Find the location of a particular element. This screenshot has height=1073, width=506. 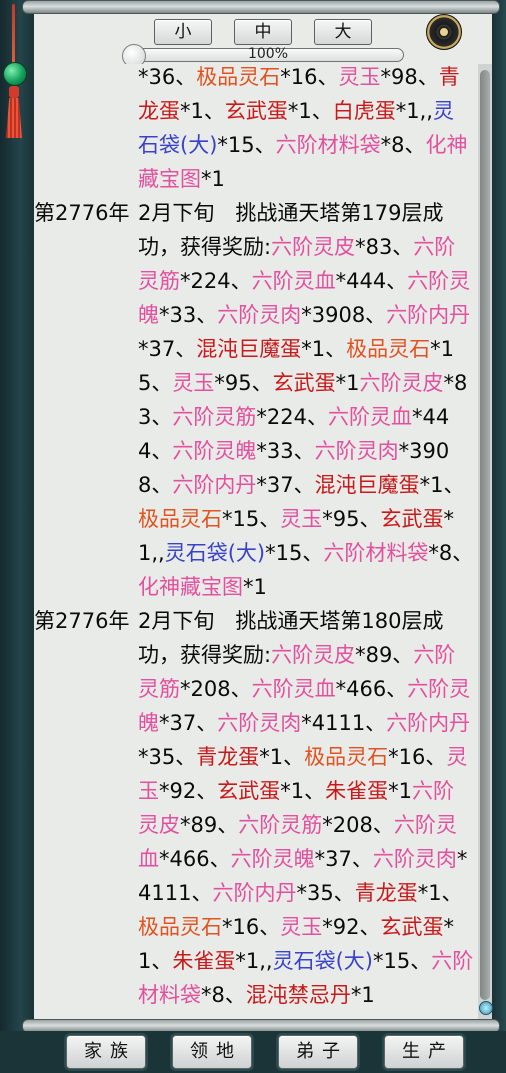

font-size-large-button: 大 is located at coordinates (343, 32).